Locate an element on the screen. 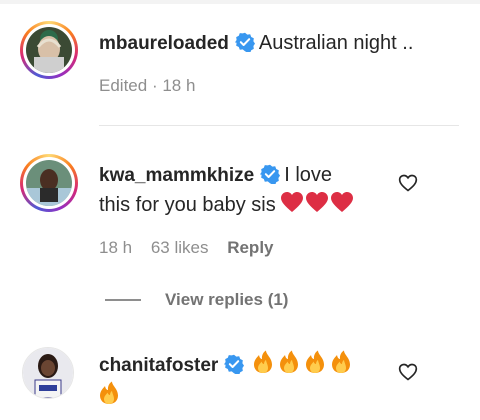 This screenshot has height=420, width=480. edited-label: Edited is located at coordinates (123, 85).